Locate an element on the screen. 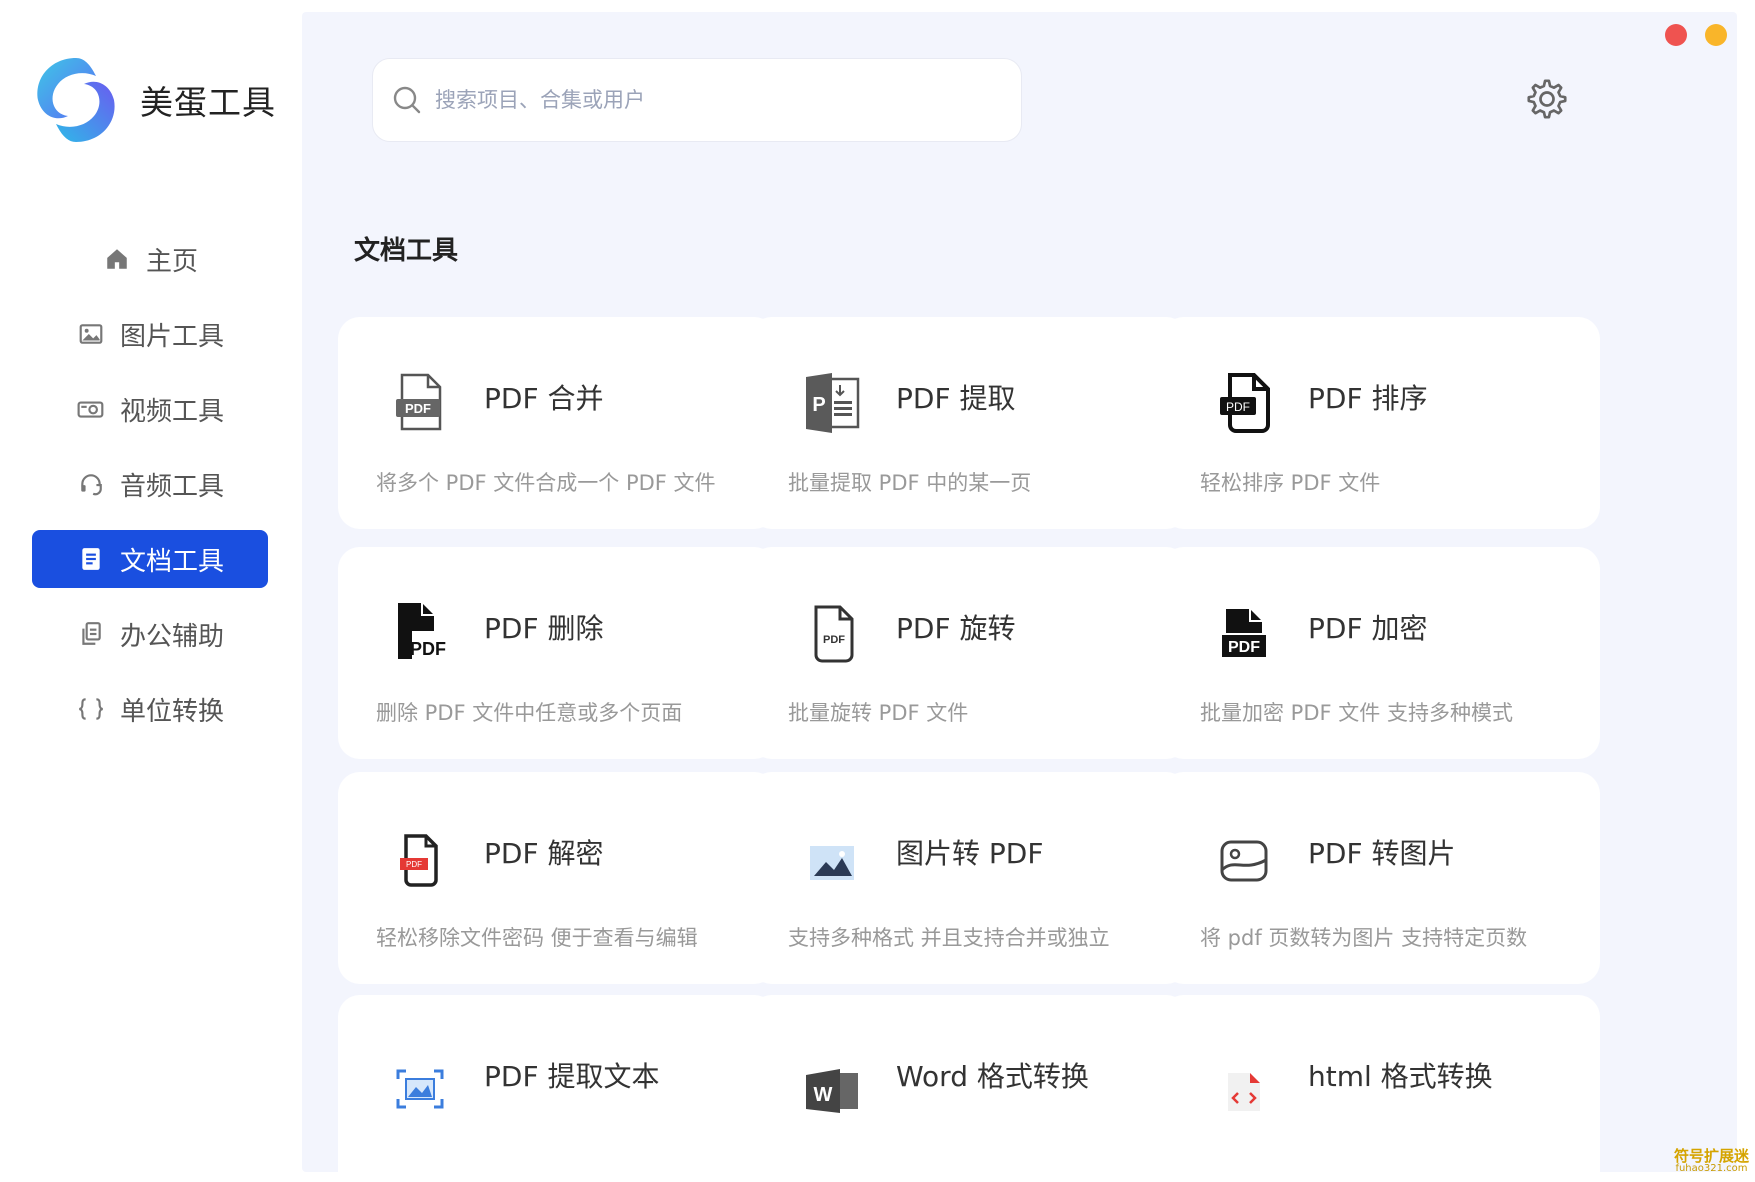  sidebar-item-unit-convert: 单位转换 is located at coordinates (150, 709).